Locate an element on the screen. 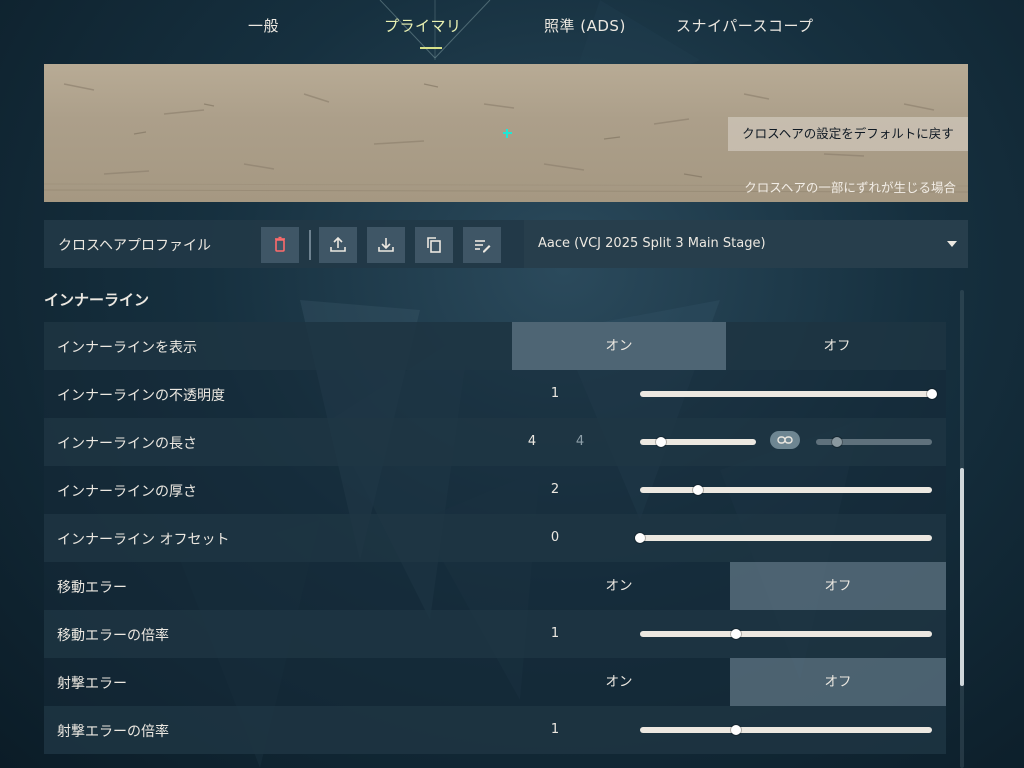 The width and height of the screenshot is (1024, 768). tab-ads: 照準 (ADS) is located at coordinates (585, 25).